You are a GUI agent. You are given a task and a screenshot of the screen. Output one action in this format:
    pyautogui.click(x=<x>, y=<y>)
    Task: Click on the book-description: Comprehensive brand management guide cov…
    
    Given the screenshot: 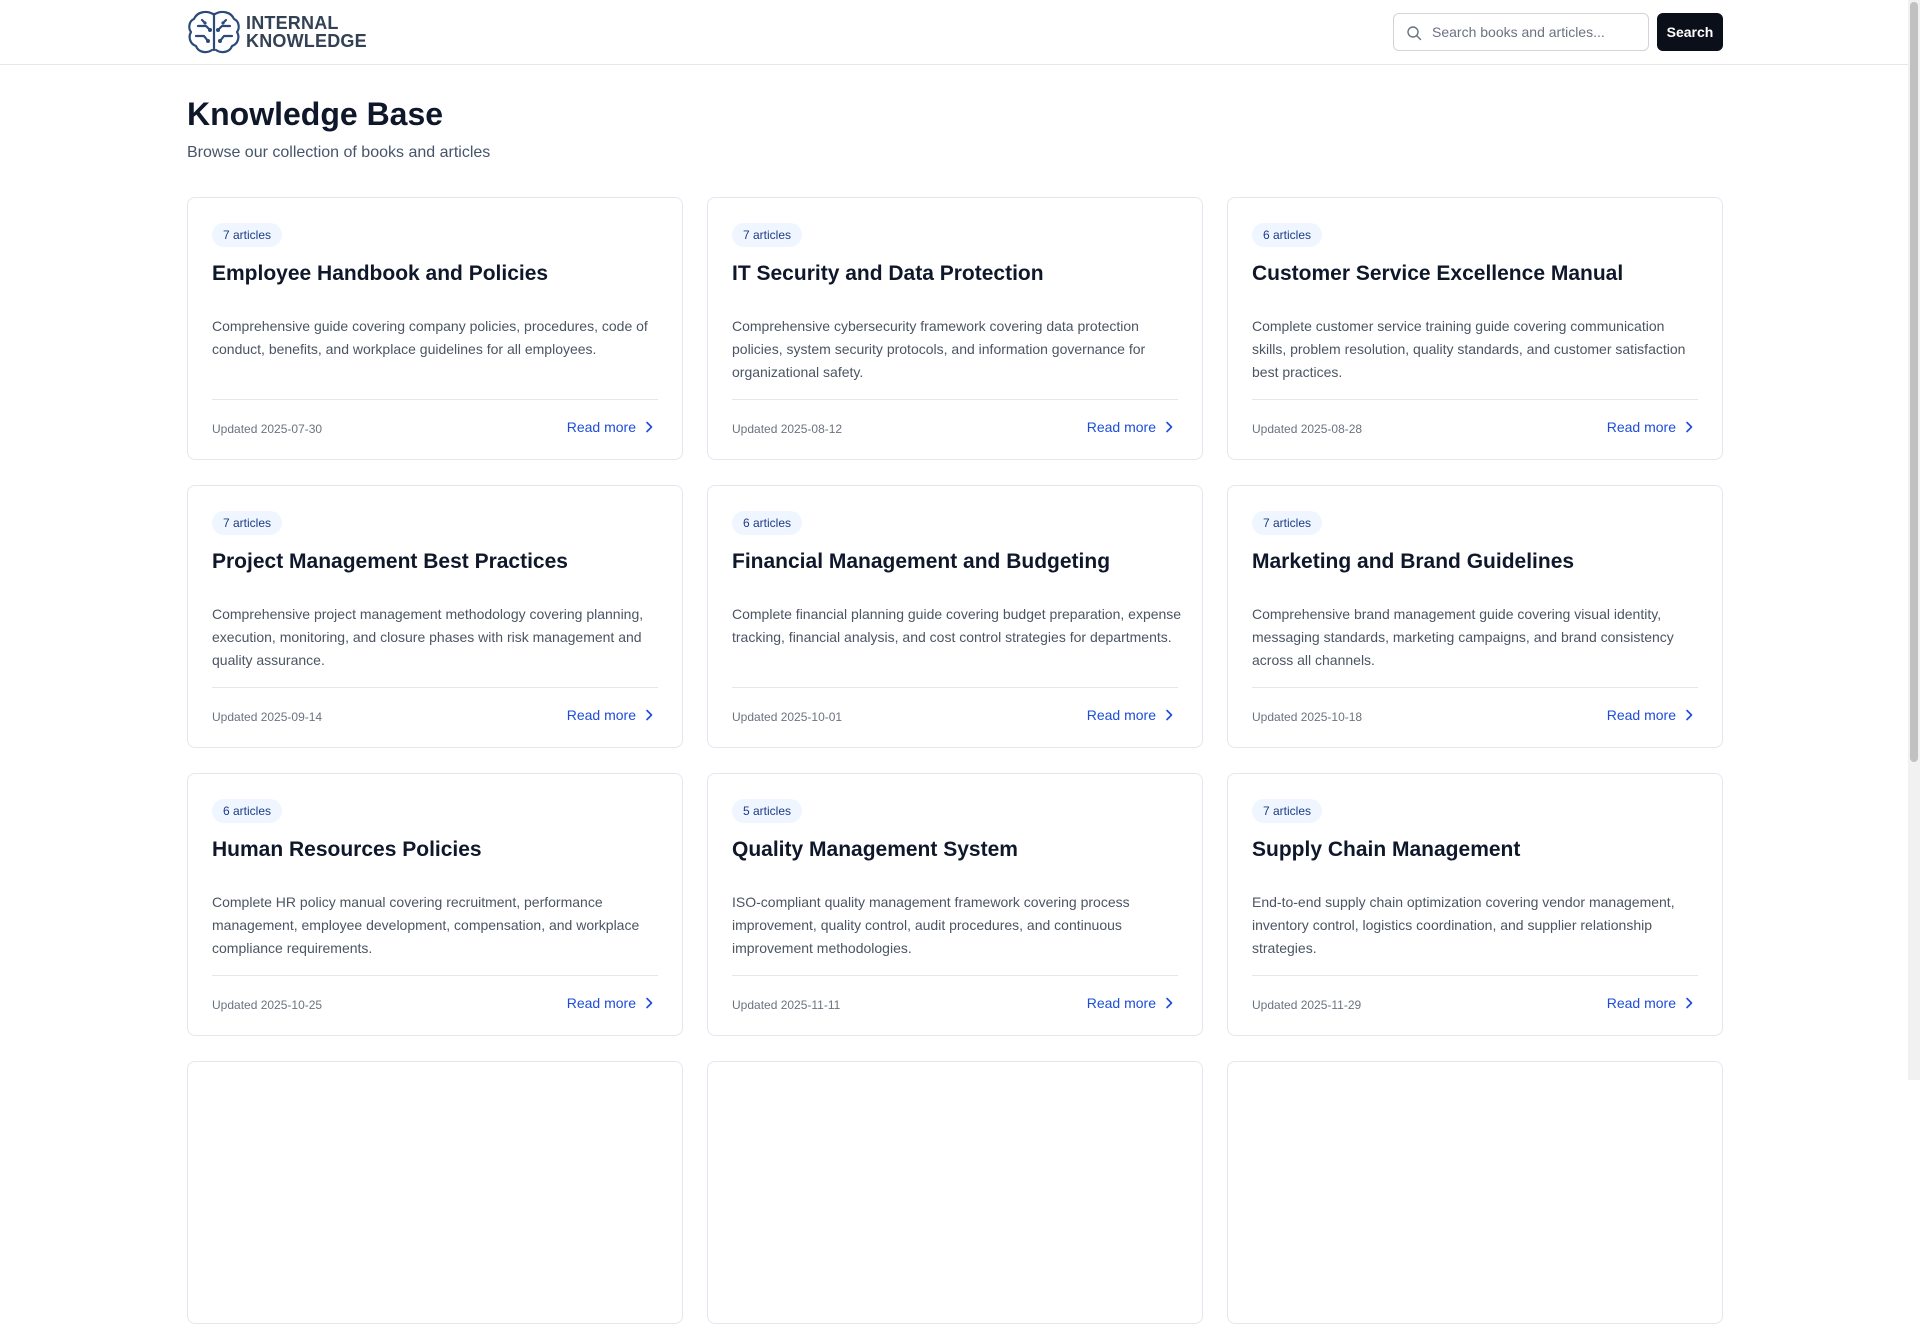 What is the action you would take?
    pyautogui.click(x=1463, y=637)
    